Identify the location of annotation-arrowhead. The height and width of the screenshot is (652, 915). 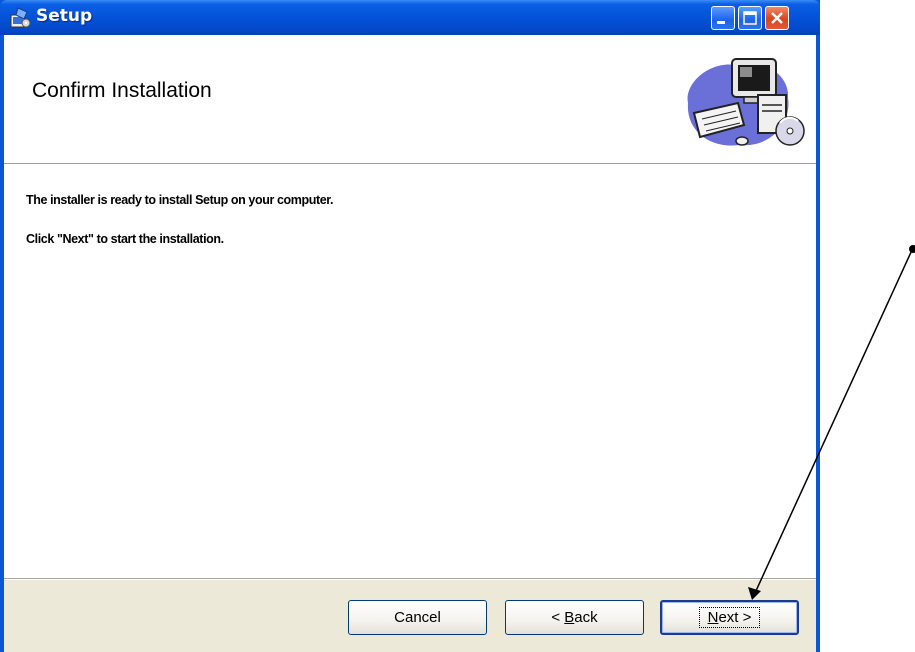
(754, 593).